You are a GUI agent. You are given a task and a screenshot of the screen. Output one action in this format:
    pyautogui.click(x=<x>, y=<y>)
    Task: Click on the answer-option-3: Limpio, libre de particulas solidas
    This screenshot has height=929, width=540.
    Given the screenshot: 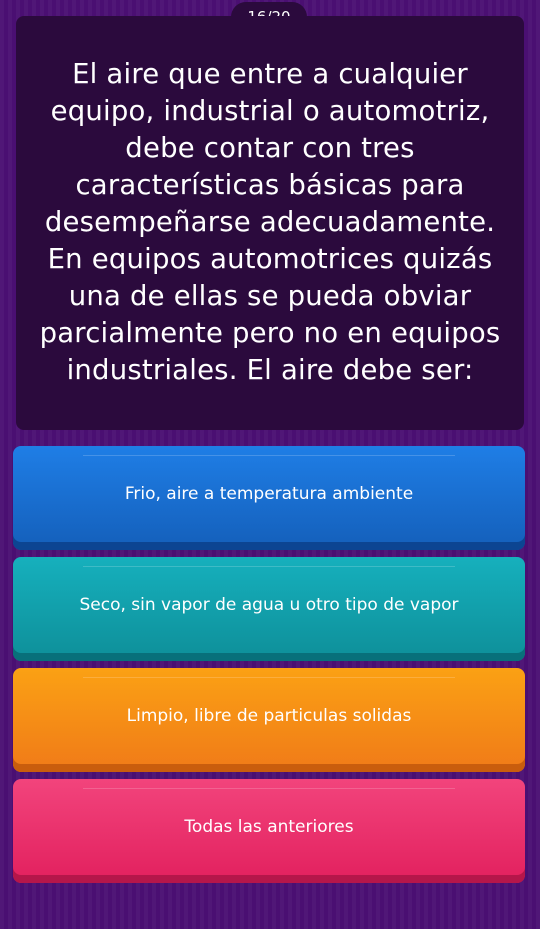 What is the action you would take?
    pyautogui.click(x=269, y=720)
    